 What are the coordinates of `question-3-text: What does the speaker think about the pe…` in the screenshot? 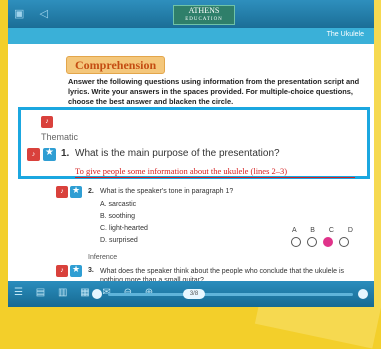 It's located at (222, 274).